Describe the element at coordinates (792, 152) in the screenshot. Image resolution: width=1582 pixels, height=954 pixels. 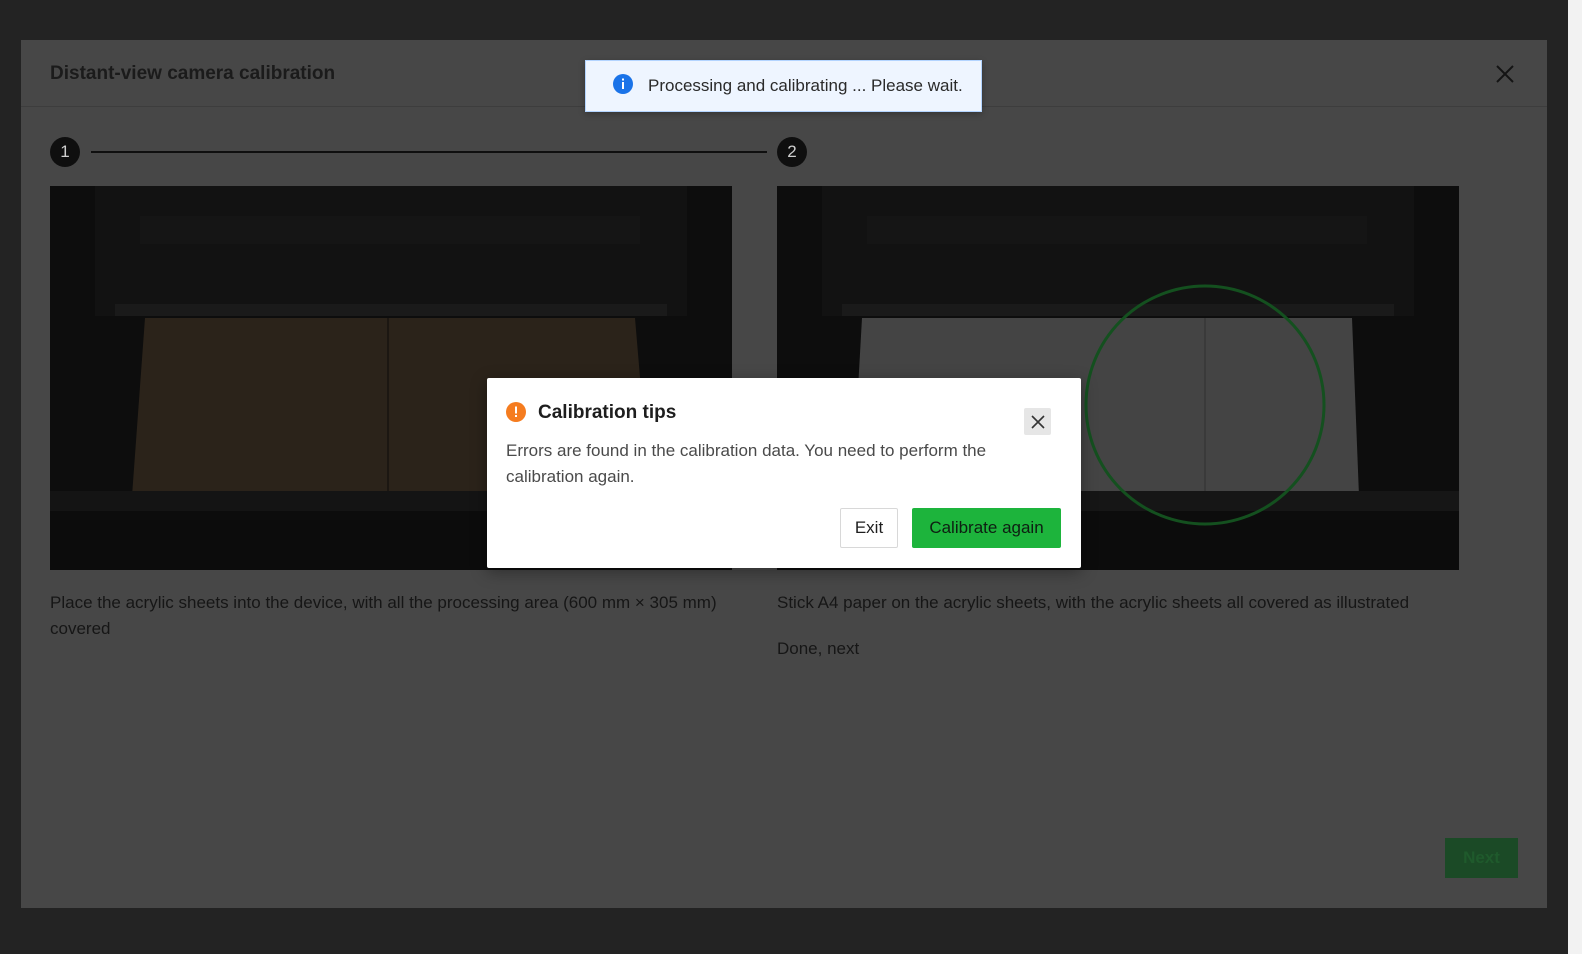
I see `step-2-indicator: 2` at that location.